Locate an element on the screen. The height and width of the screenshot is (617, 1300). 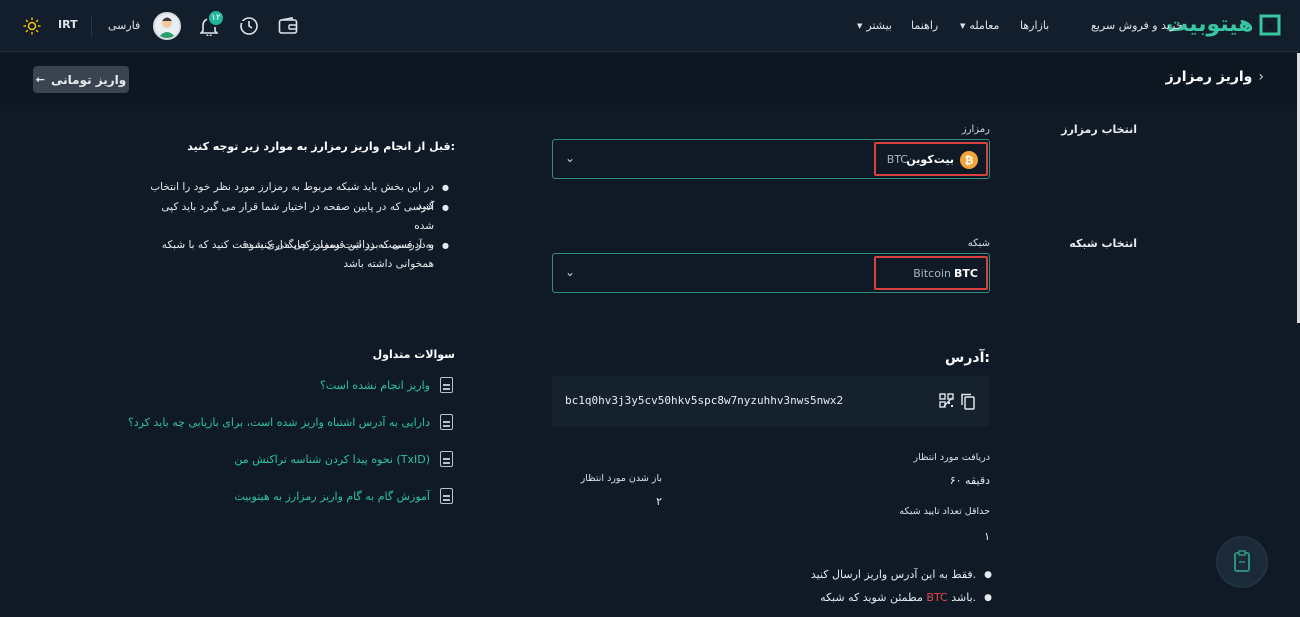
network-select: ⌄ BTC Bitcoin is located at coordinates (771, 273).